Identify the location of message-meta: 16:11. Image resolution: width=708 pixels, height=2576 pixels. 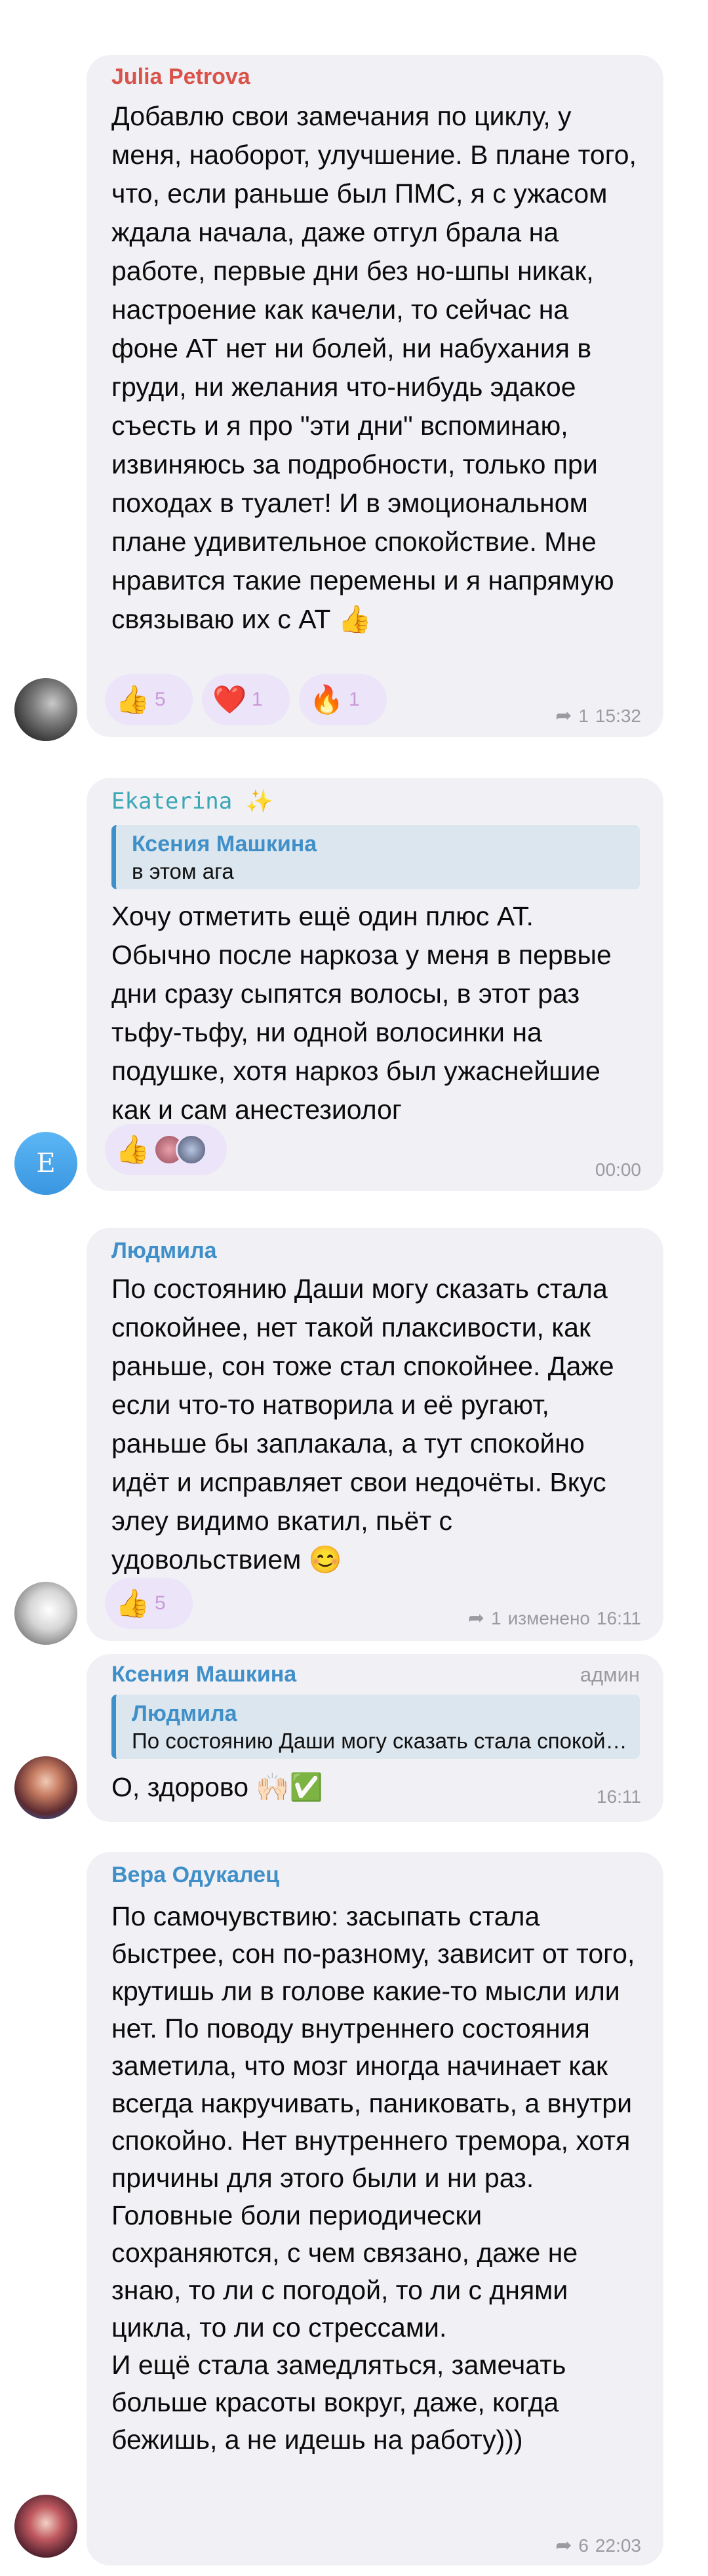
(619, 1796).